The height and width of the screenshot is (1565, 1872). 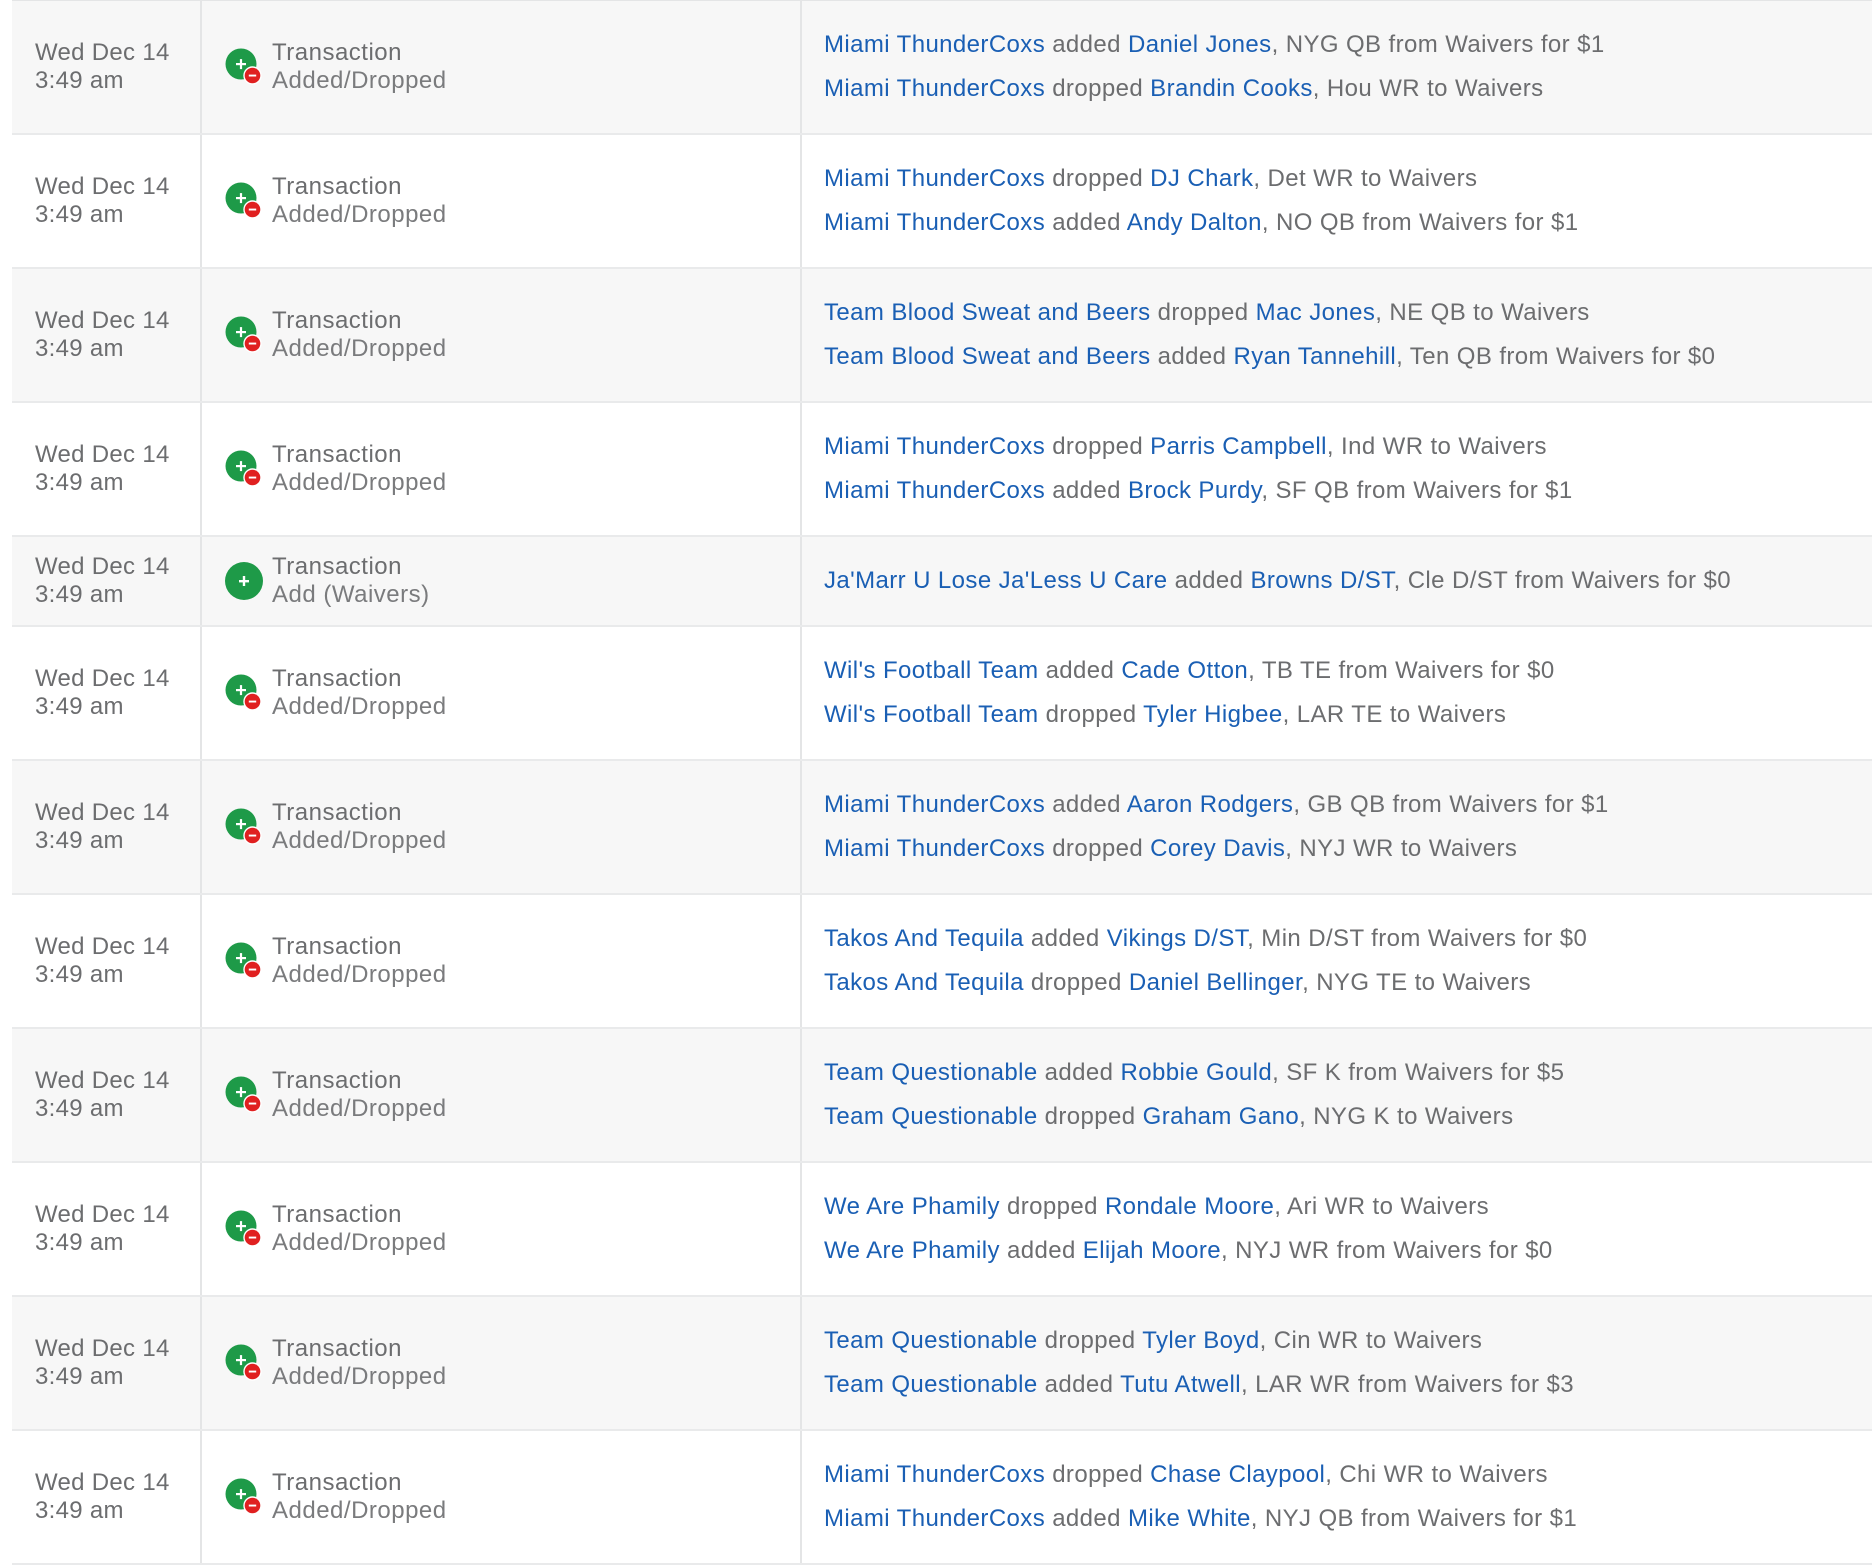 I want to click on plus-icon, so click(x=244, y=581).